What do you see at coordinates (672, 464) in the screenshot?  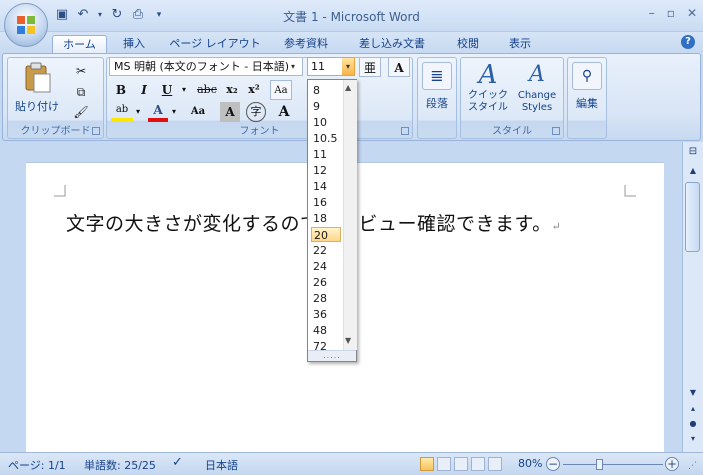 I see `zoom-in-button: +` at bounding box center [672, 464].